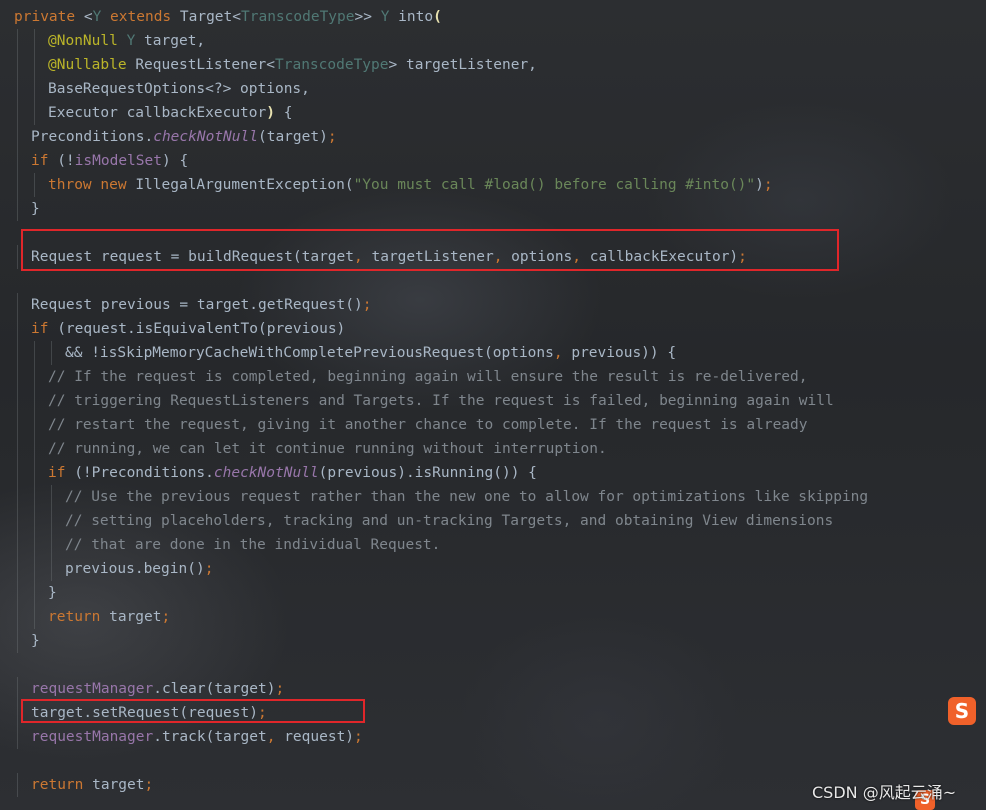  I want to click on code-text: BaseRequestOptions<?> options,, so click(179, 89).